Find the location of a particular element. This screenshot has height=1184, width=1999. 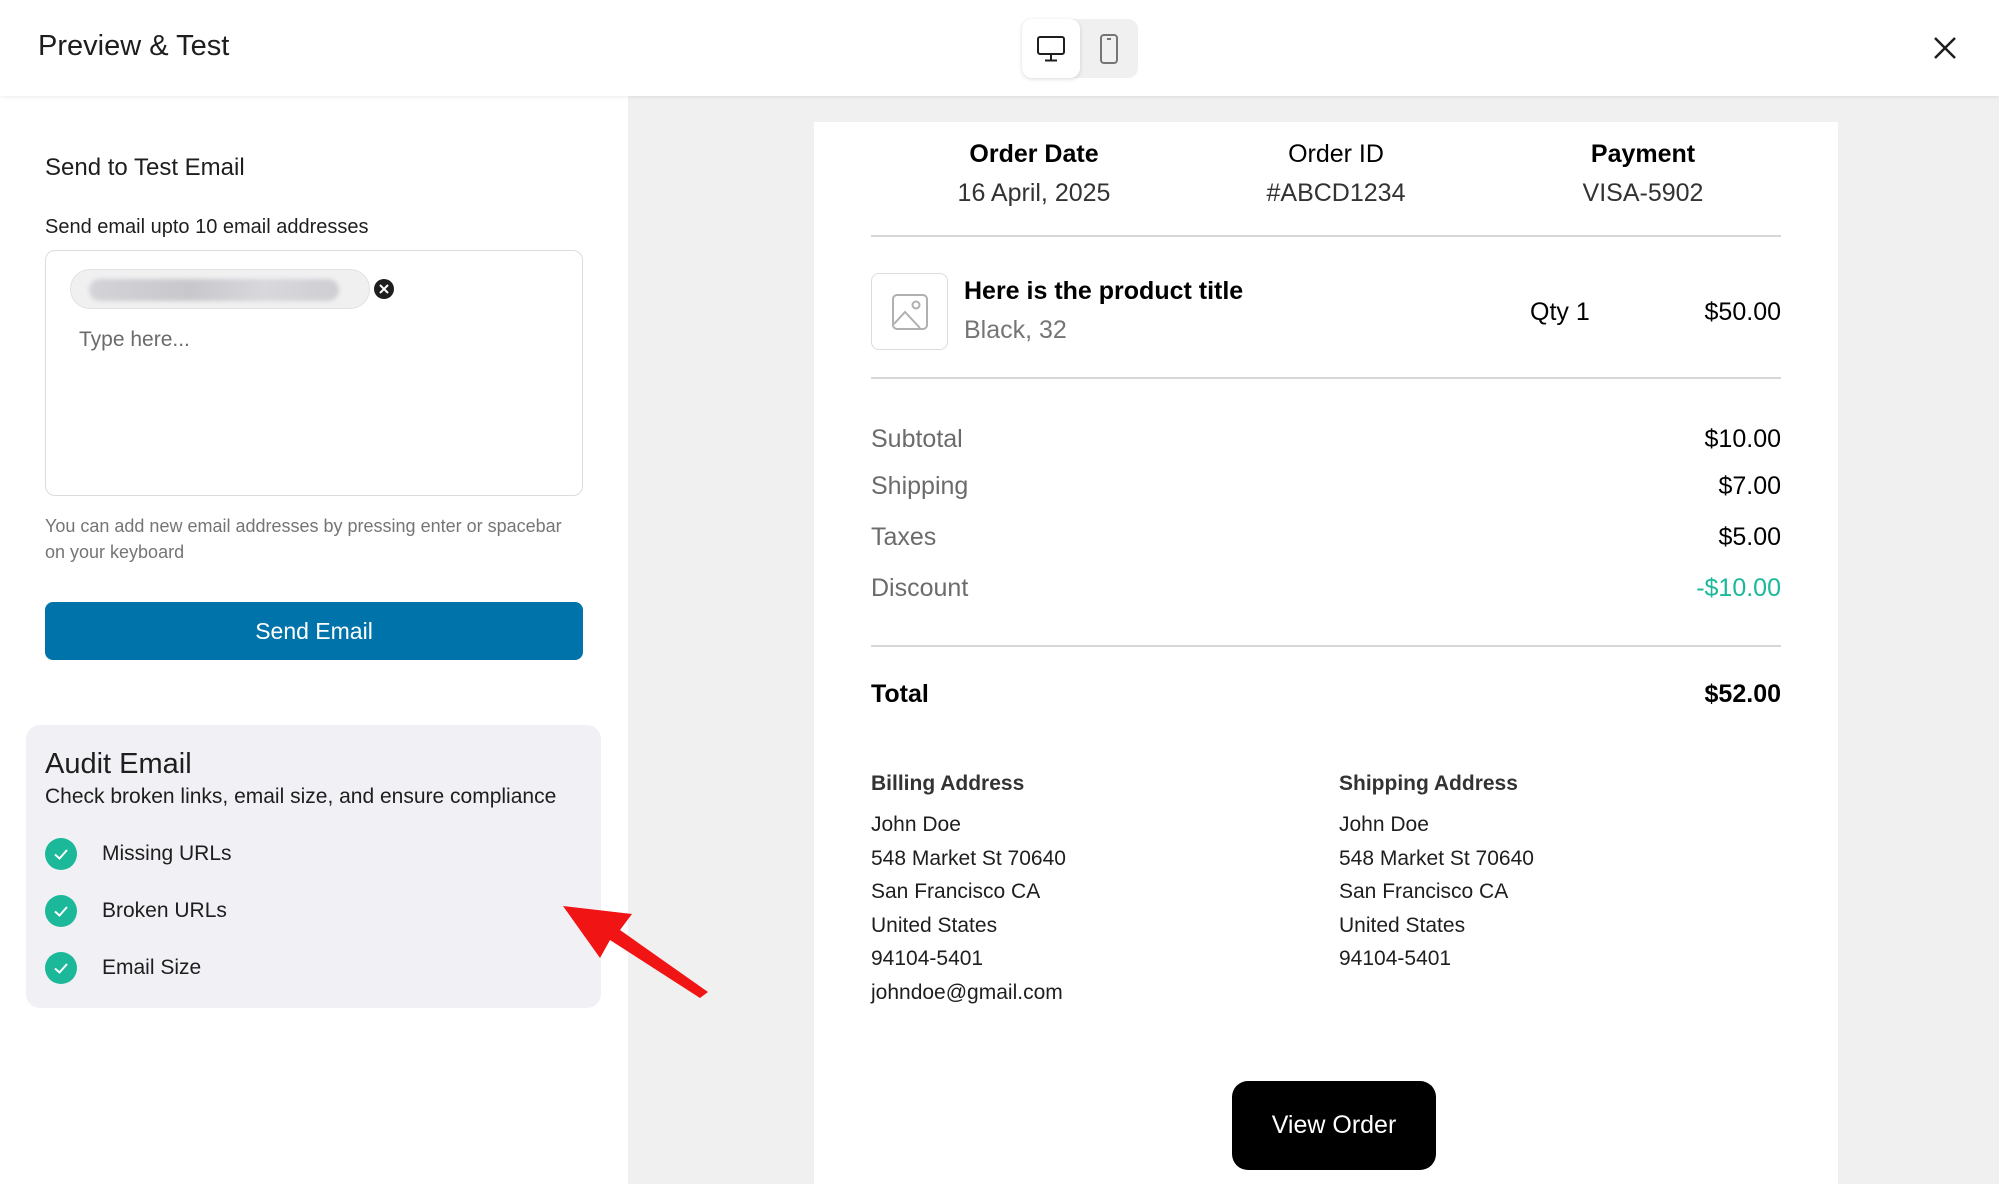

device-toggle is located at coordinates (1080, 48).